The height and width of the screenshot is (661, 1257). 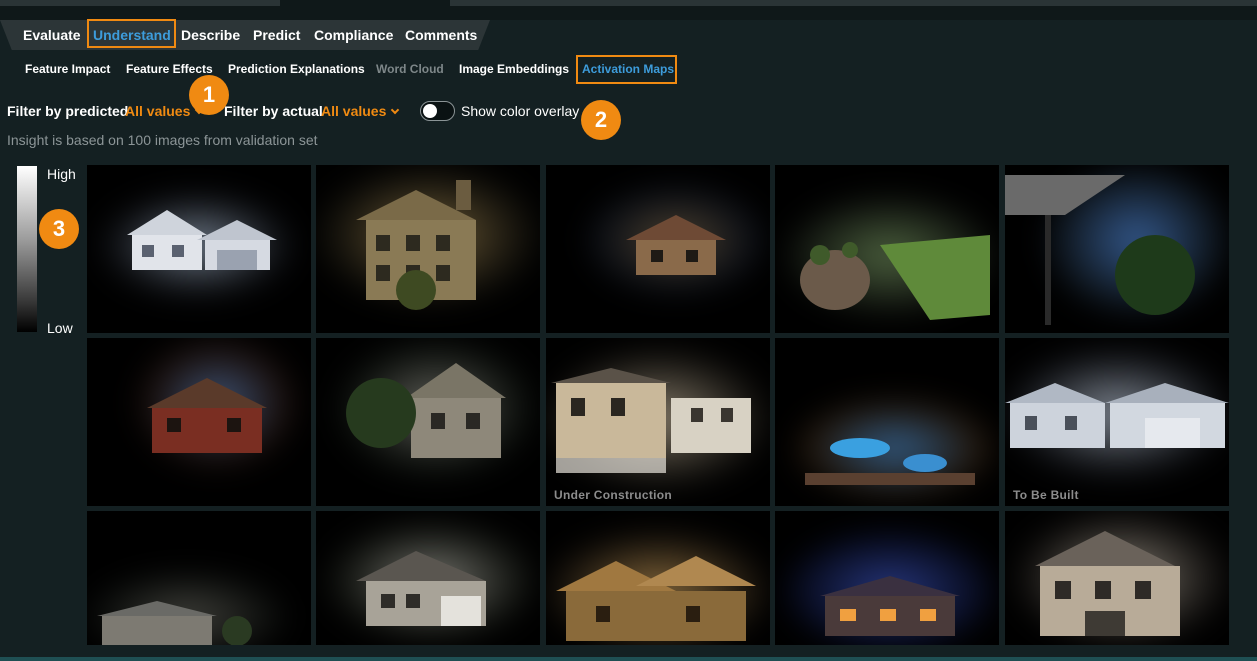 I want to click on top-bar, so click(x=628, y=10).